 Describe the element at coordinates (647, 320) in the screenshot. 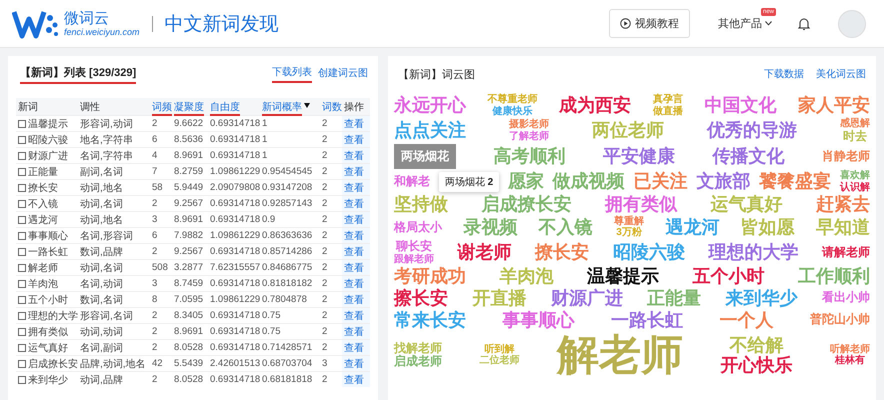

I see `cloud-word: 一路长虹` at that location.